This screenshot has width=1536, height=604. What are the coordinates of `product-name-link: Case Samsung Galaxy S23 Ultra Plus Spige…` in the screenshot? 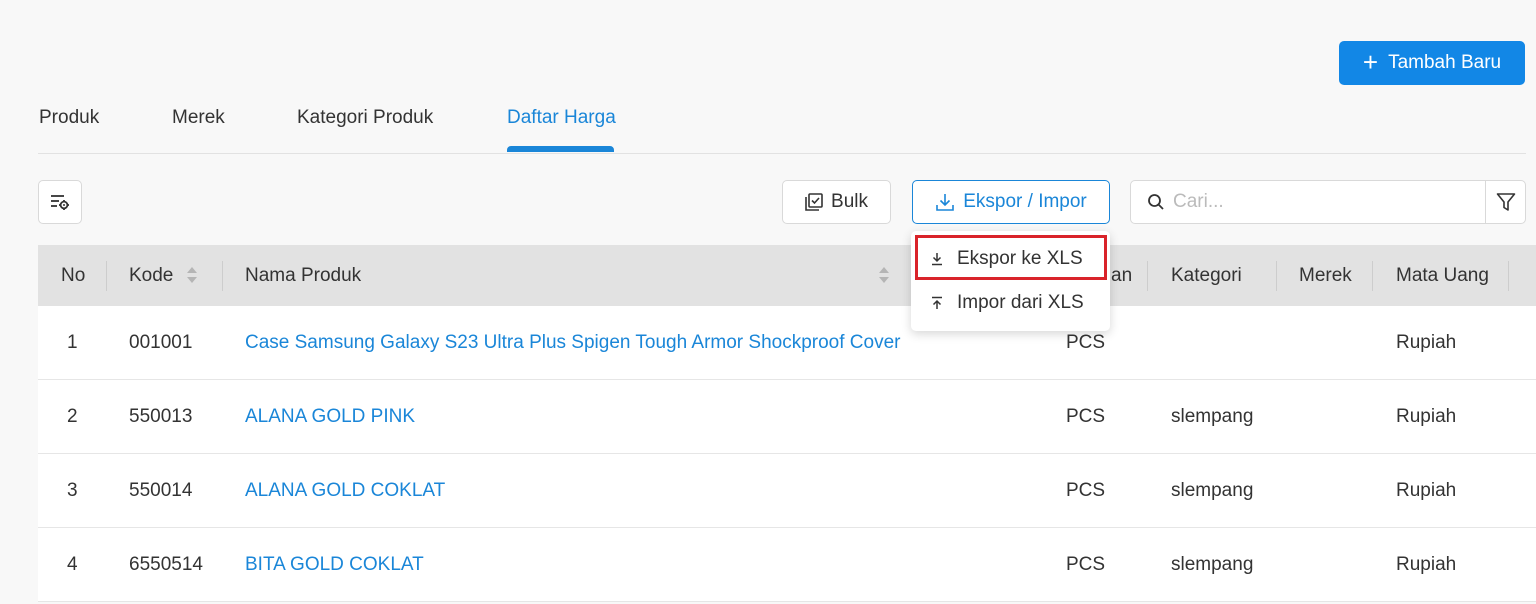 It's located at (572, 343).